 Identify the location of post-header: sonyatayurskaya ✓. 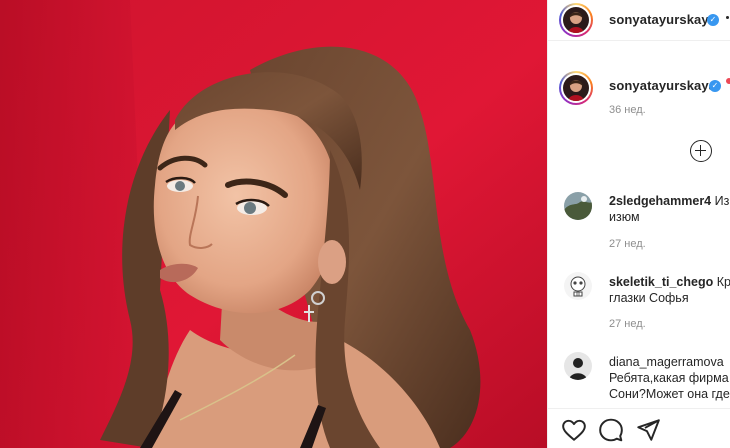
(639, 20).